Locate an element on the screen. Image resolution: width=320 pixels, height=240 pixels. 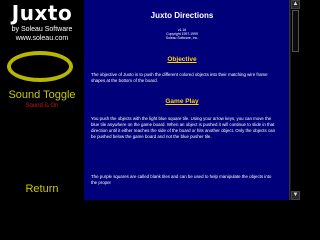
app-logo: Juxto is located at coordinates (42, 13).